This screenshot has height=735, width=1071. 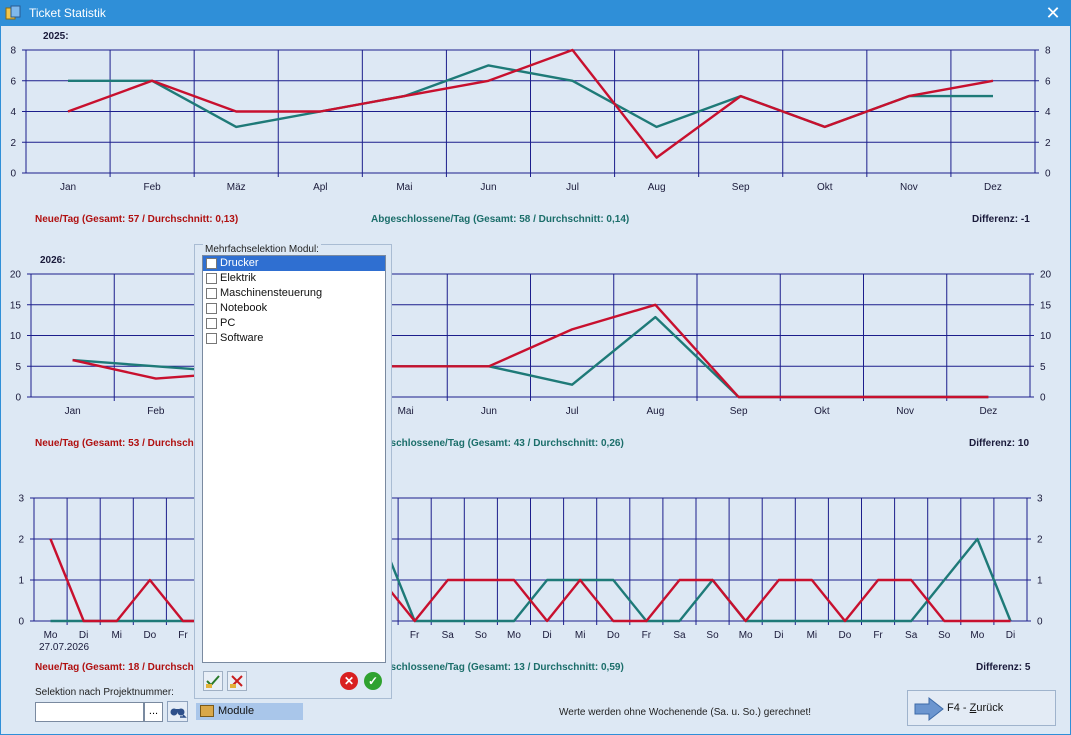 What do you see at coordinates (228, 323) in the screenshot?
I see `module-item-label: PC` at bounding box center [228, 323].